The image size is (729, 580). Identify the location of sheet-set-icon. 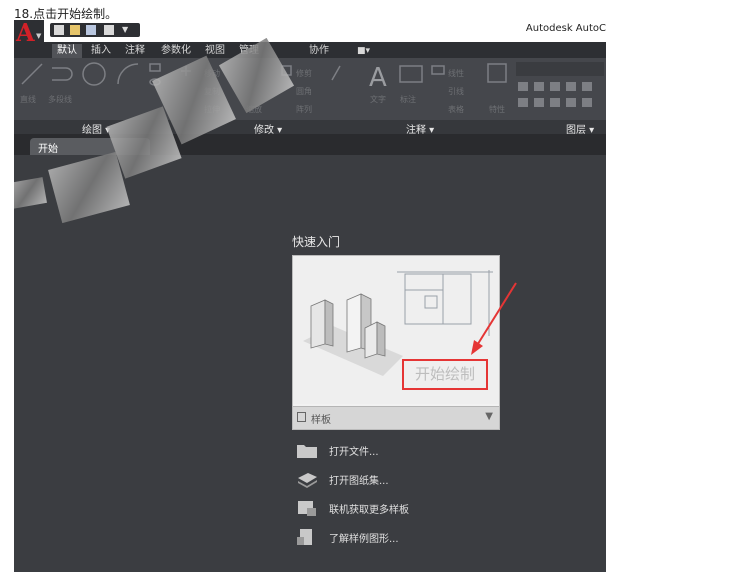
(307, 480).